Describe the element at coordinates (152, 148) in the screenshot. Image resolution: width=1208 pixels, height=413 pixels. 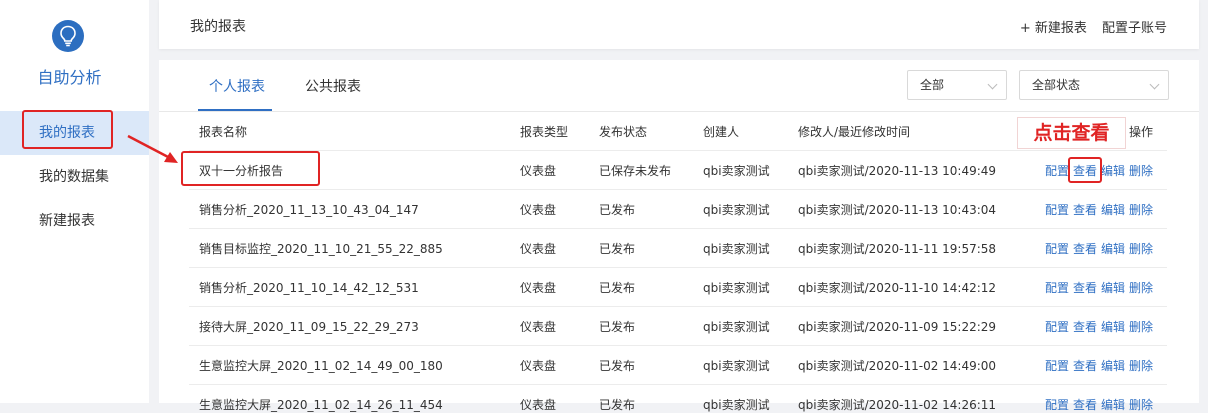
I see `annotation-arrow` at that location.